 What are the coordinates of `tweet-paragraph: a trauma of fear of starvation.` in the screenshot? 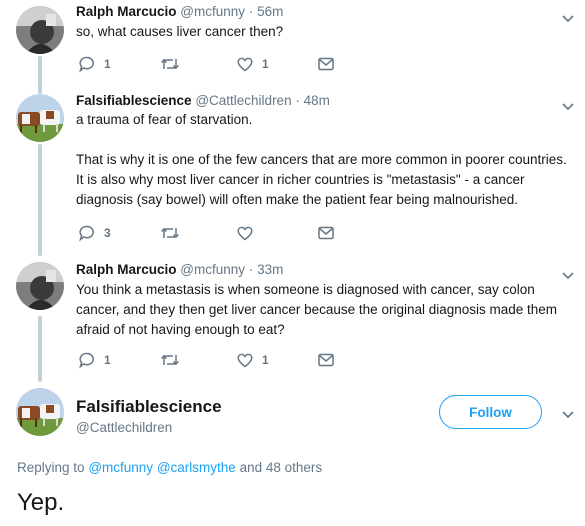 It's located at (164, 119).